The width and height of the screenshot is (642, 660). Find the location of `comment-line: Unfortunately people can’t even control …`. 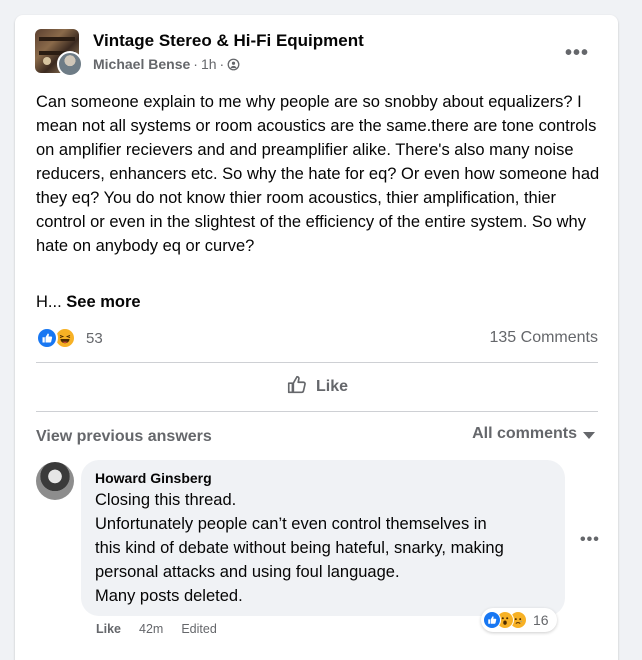

comment-line: Unfortunately people can’t even control … is located at coordinates (291, 524).